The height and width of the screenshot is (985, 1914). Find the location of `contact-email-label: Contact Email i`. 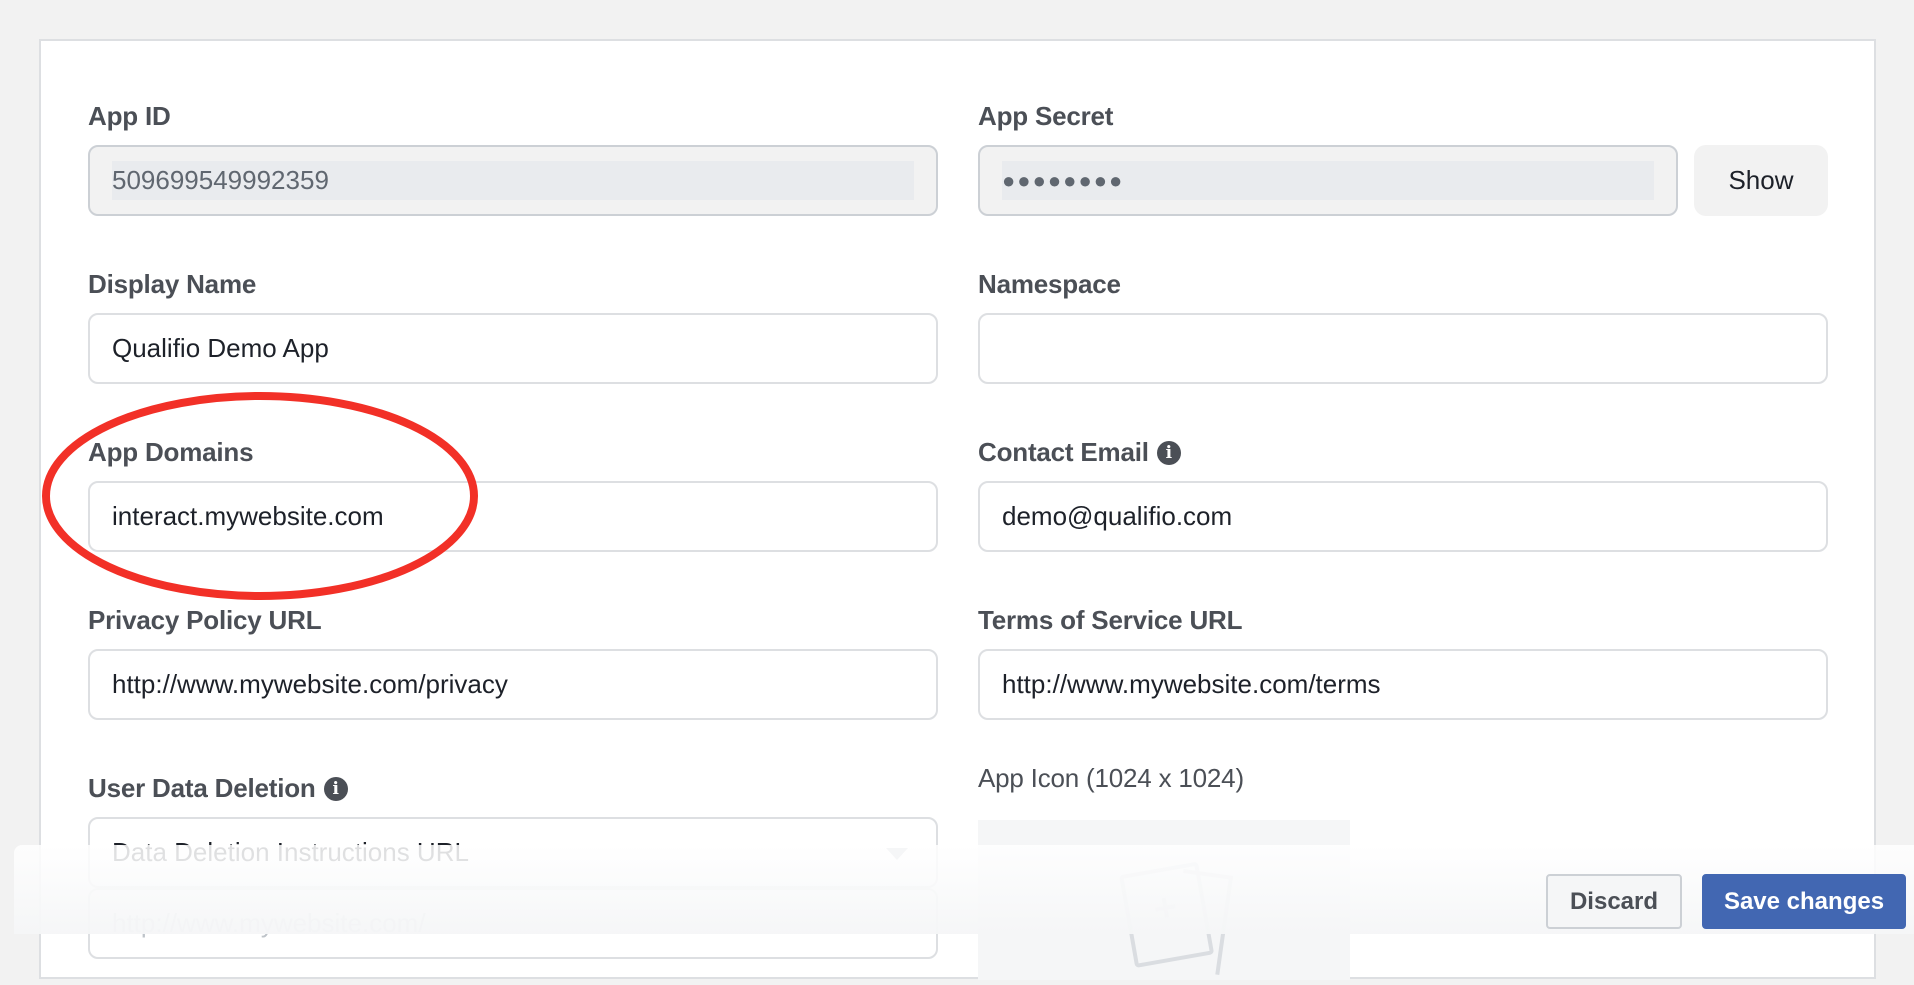

contact-email-label: Contact Email i is located at coordinates (1079, 452).